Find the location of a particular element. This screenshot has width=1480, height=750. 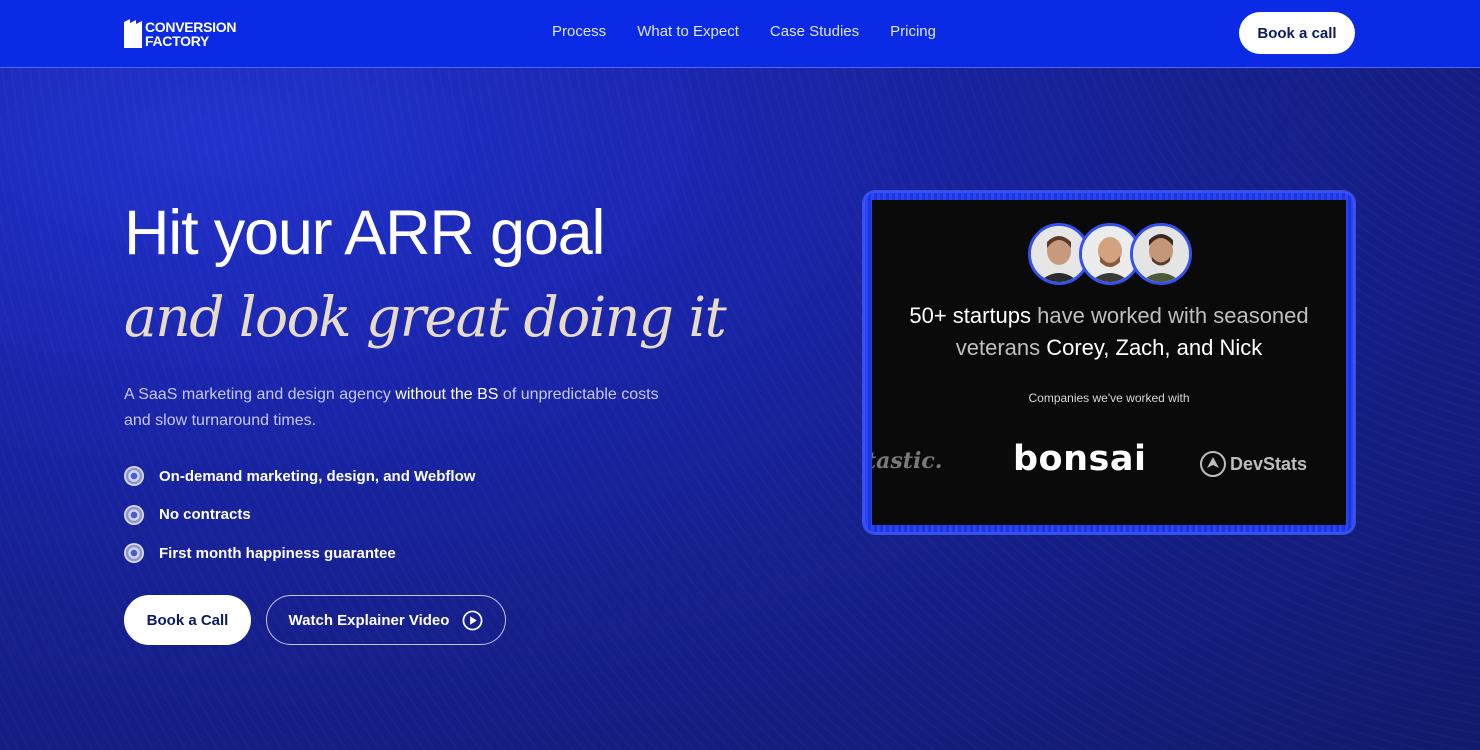

client-logo-strip: tastic. bonsai DevStats is located at coordinates (1109, 462).